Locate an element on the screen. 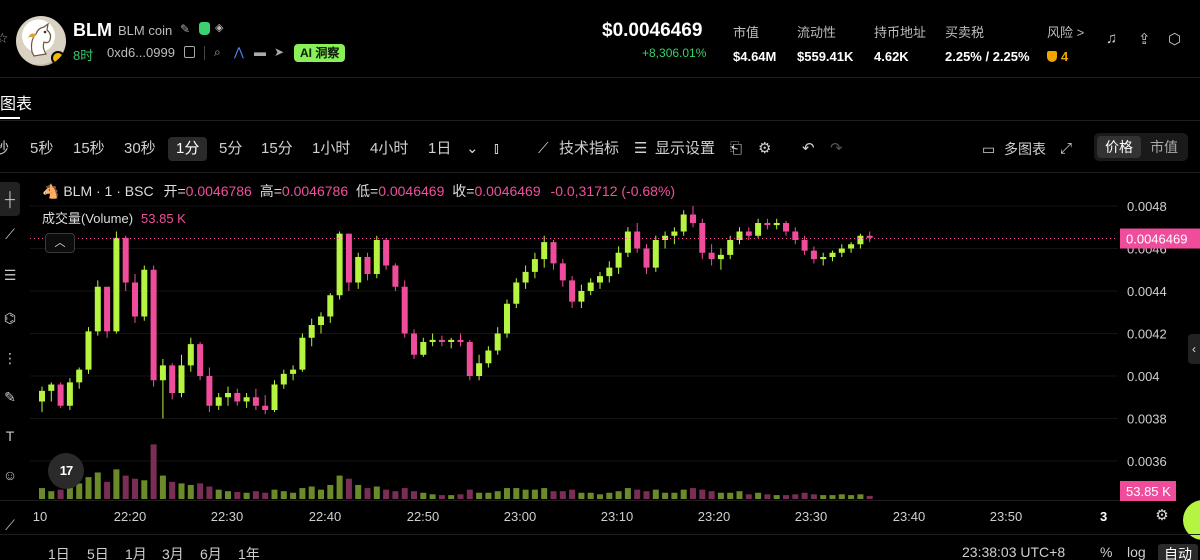  contract-address: 0xd6...0999 is located at coordinates (141, 52).